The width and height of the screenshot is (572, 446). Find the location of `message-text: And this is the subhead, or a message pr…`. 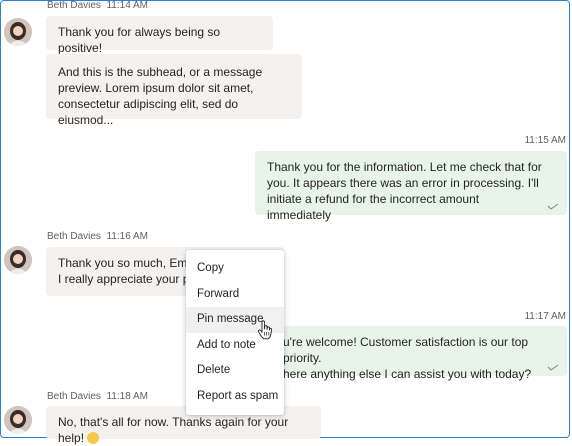

message-text: And this is the subhead, or a message pr… is located at coordinates (160, 96).